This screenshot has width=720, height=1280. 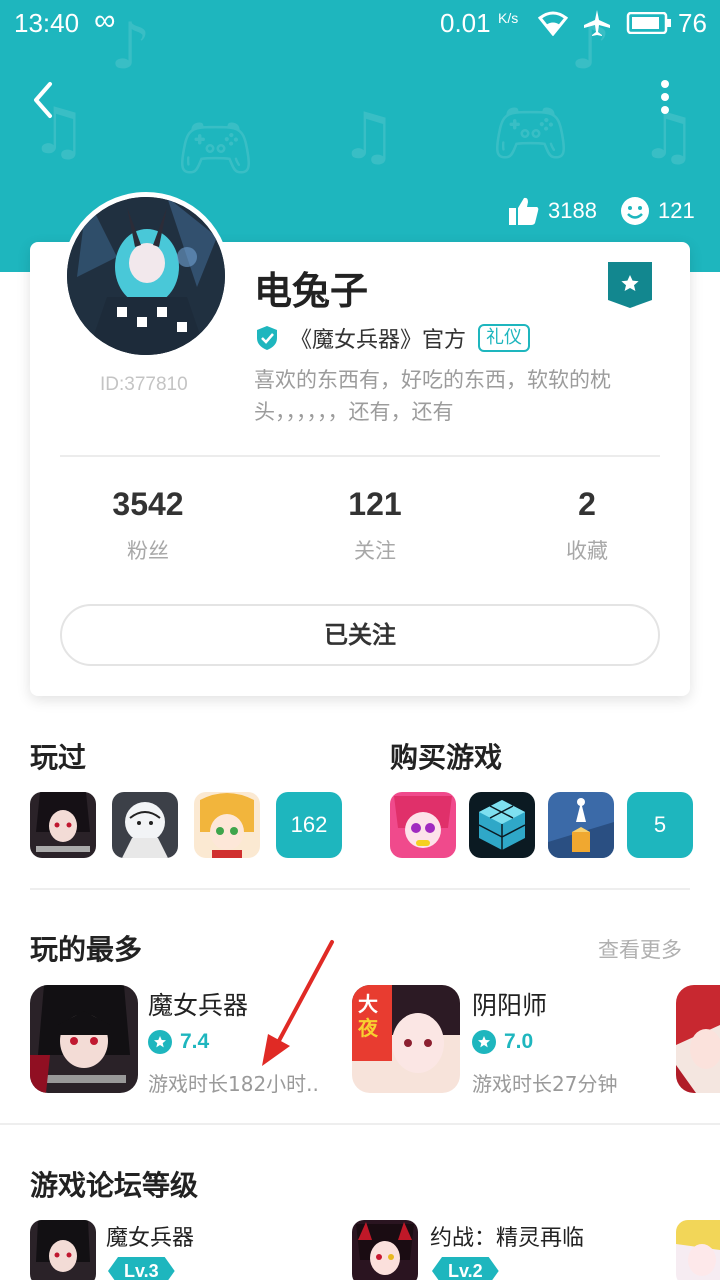 What do you see at coordinates (309, 825) in the screenshot?
I see `played-count-tile: 162` at bounding box center [309, 825].